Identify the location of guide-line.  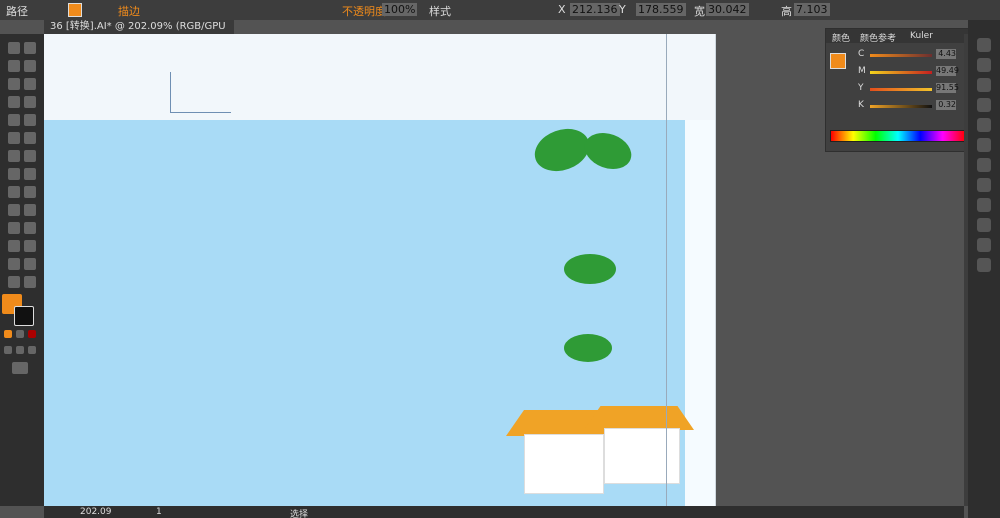
(666, 270).